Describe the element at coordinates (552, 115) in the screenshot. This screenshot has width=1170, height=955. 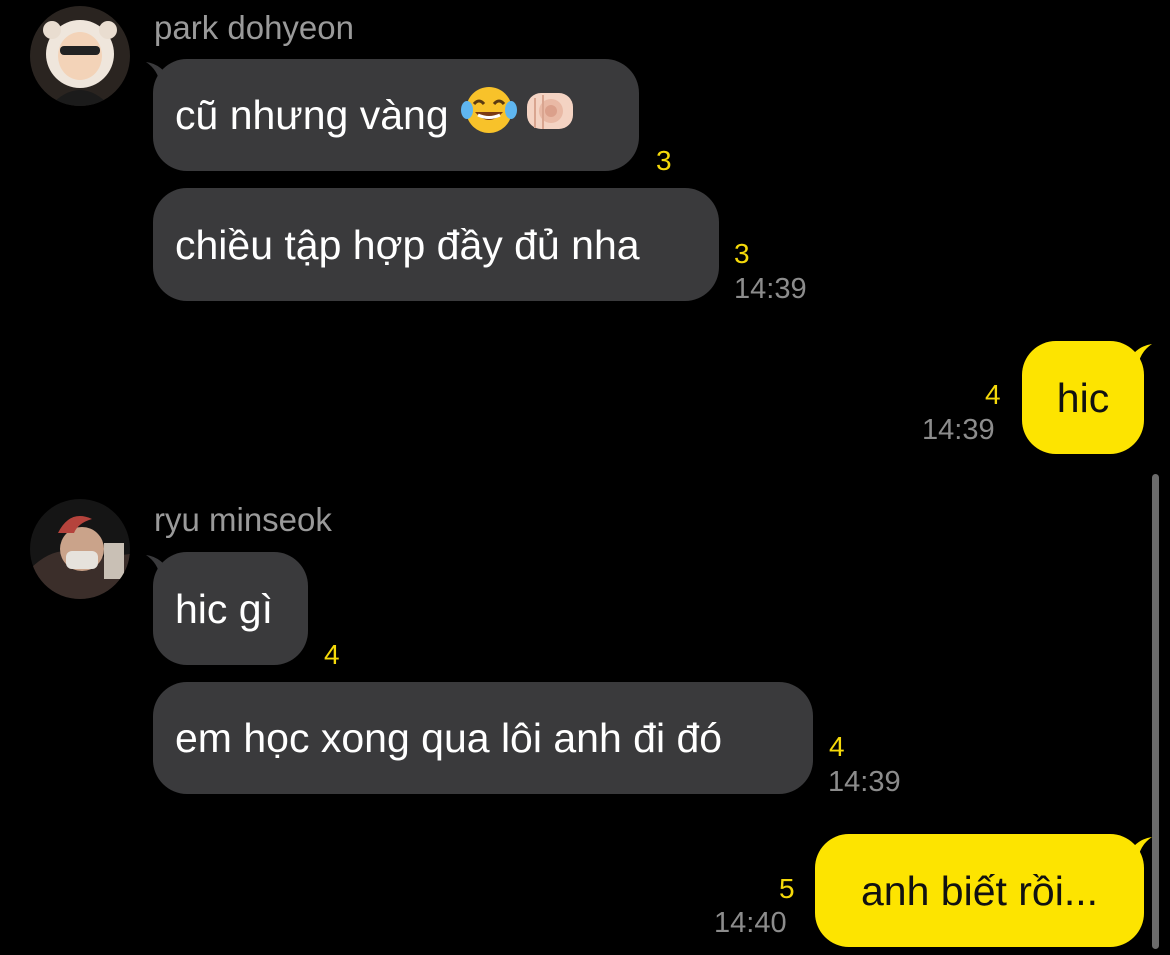
I see `backhand-index-pointing-at-viewer-icon` at that location.